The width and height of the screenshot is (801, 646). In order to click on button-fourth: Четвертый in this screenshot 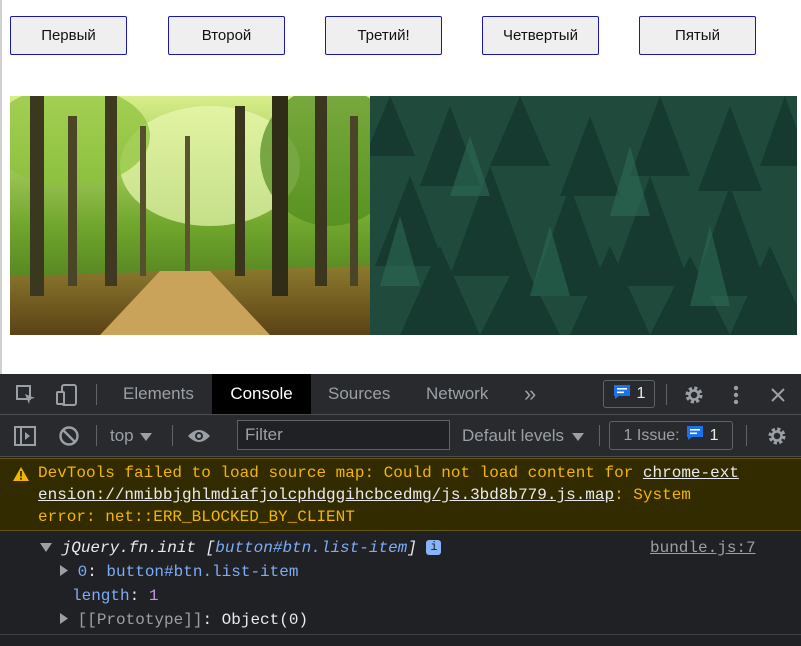, I will do `click(540, 35)`.